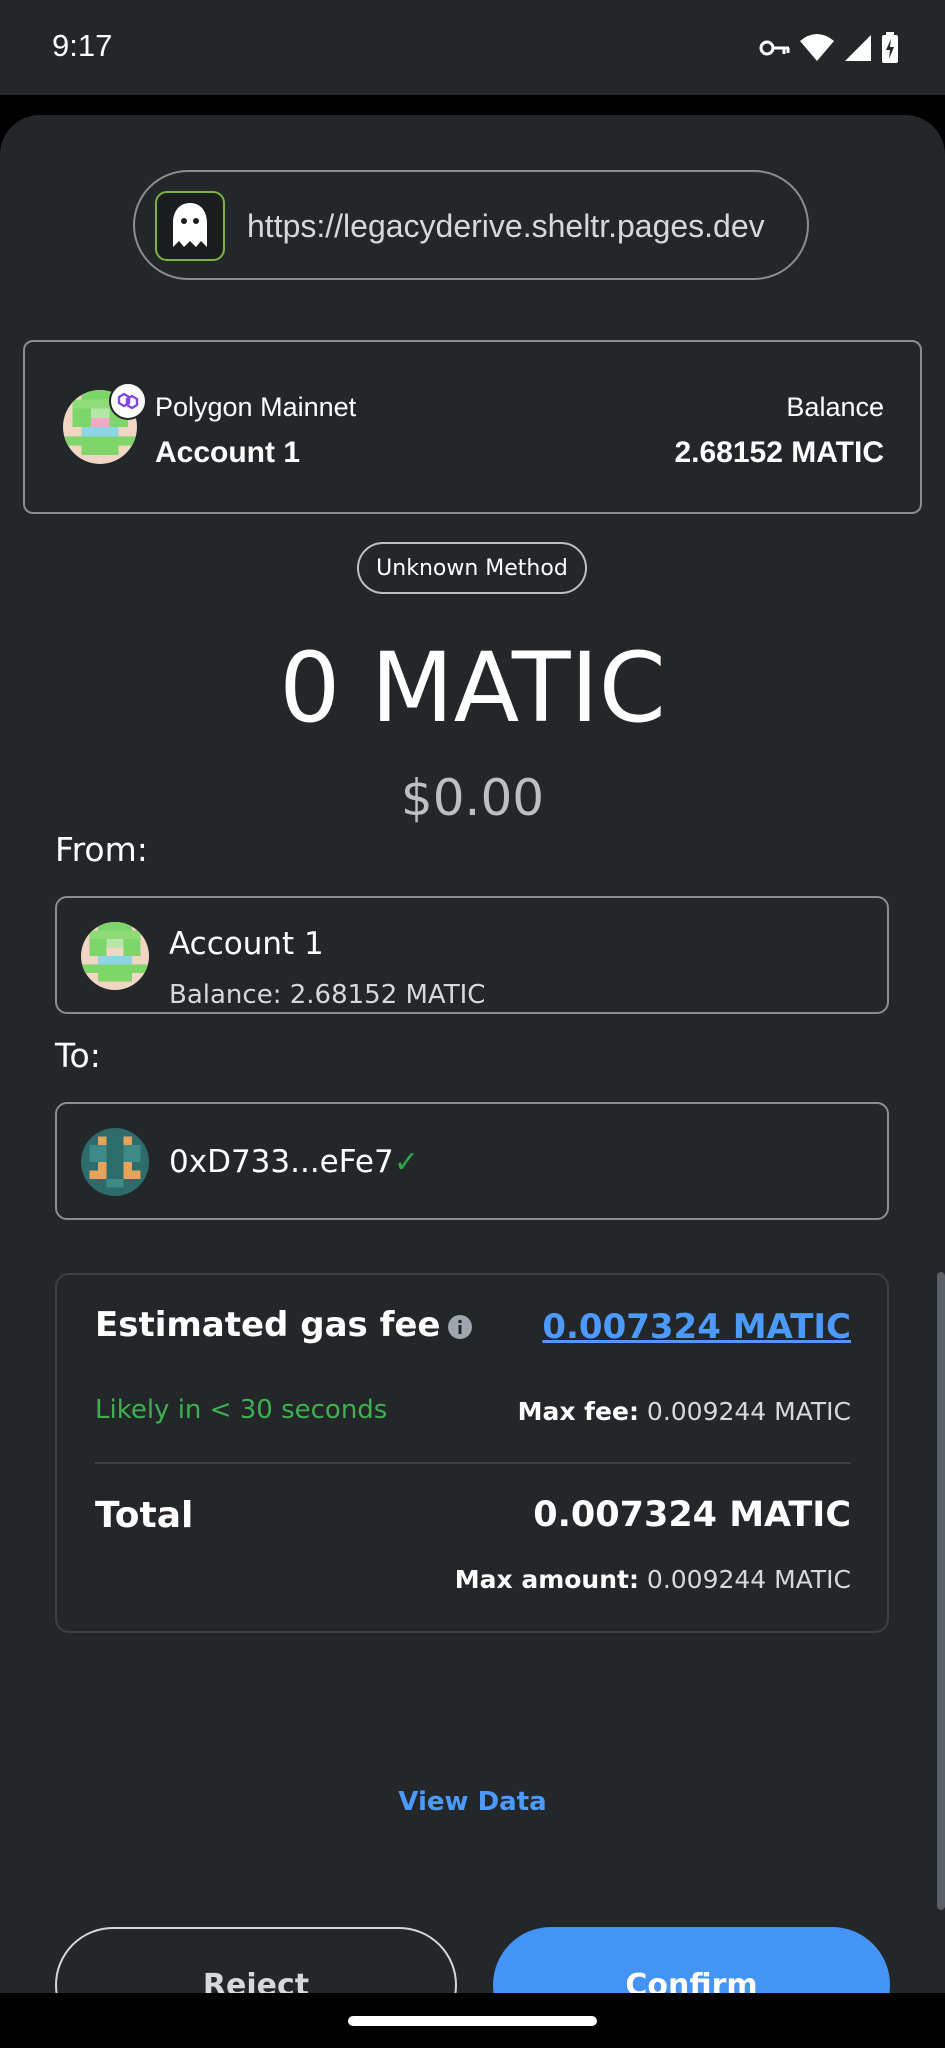 This screenshot has width=945, height=2048. Describe the element at coordinates (115, 956) in the screenshot. I see `from-account-avatar` at that location.